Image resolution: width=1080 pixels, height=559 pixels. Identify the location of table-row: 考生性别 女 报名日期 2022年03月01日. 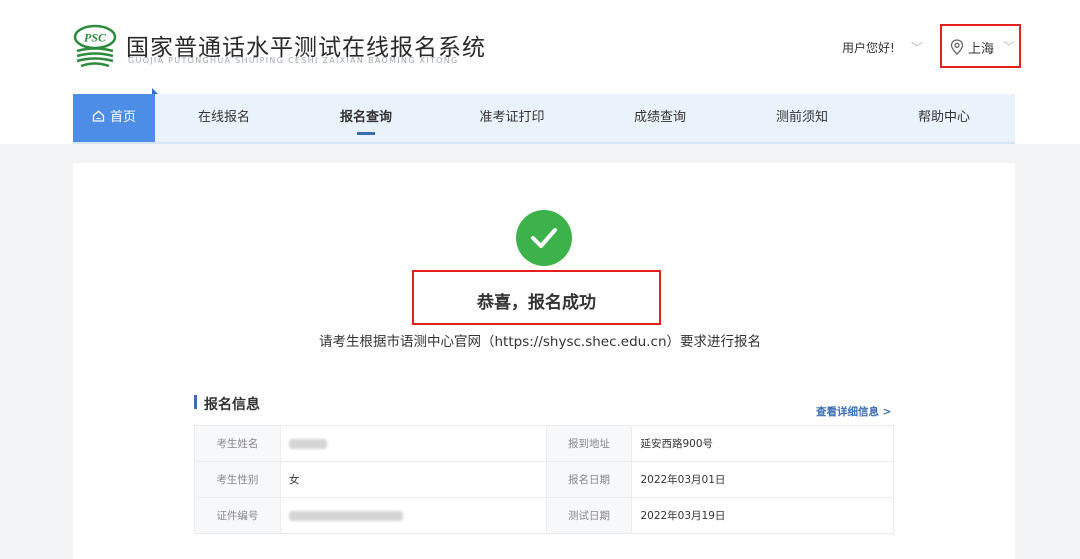
(544, 479).